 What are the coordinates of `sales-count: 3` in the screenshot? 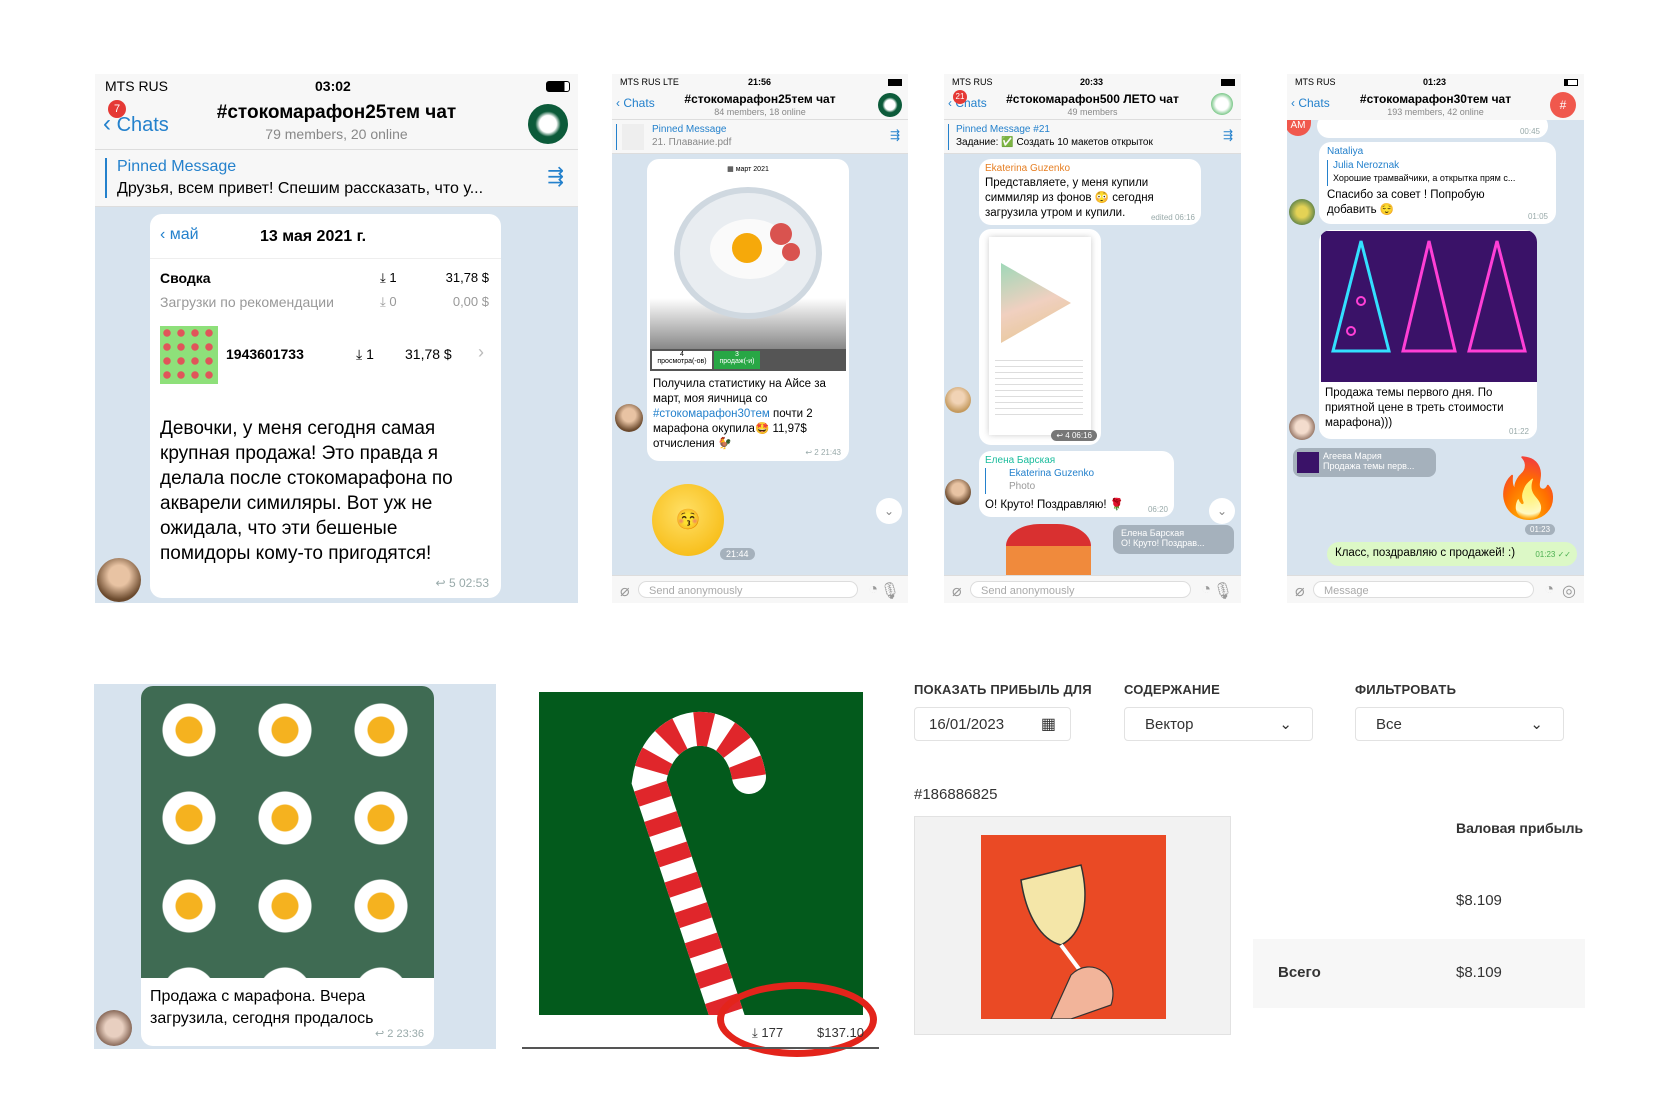 It's located at (737, 354).